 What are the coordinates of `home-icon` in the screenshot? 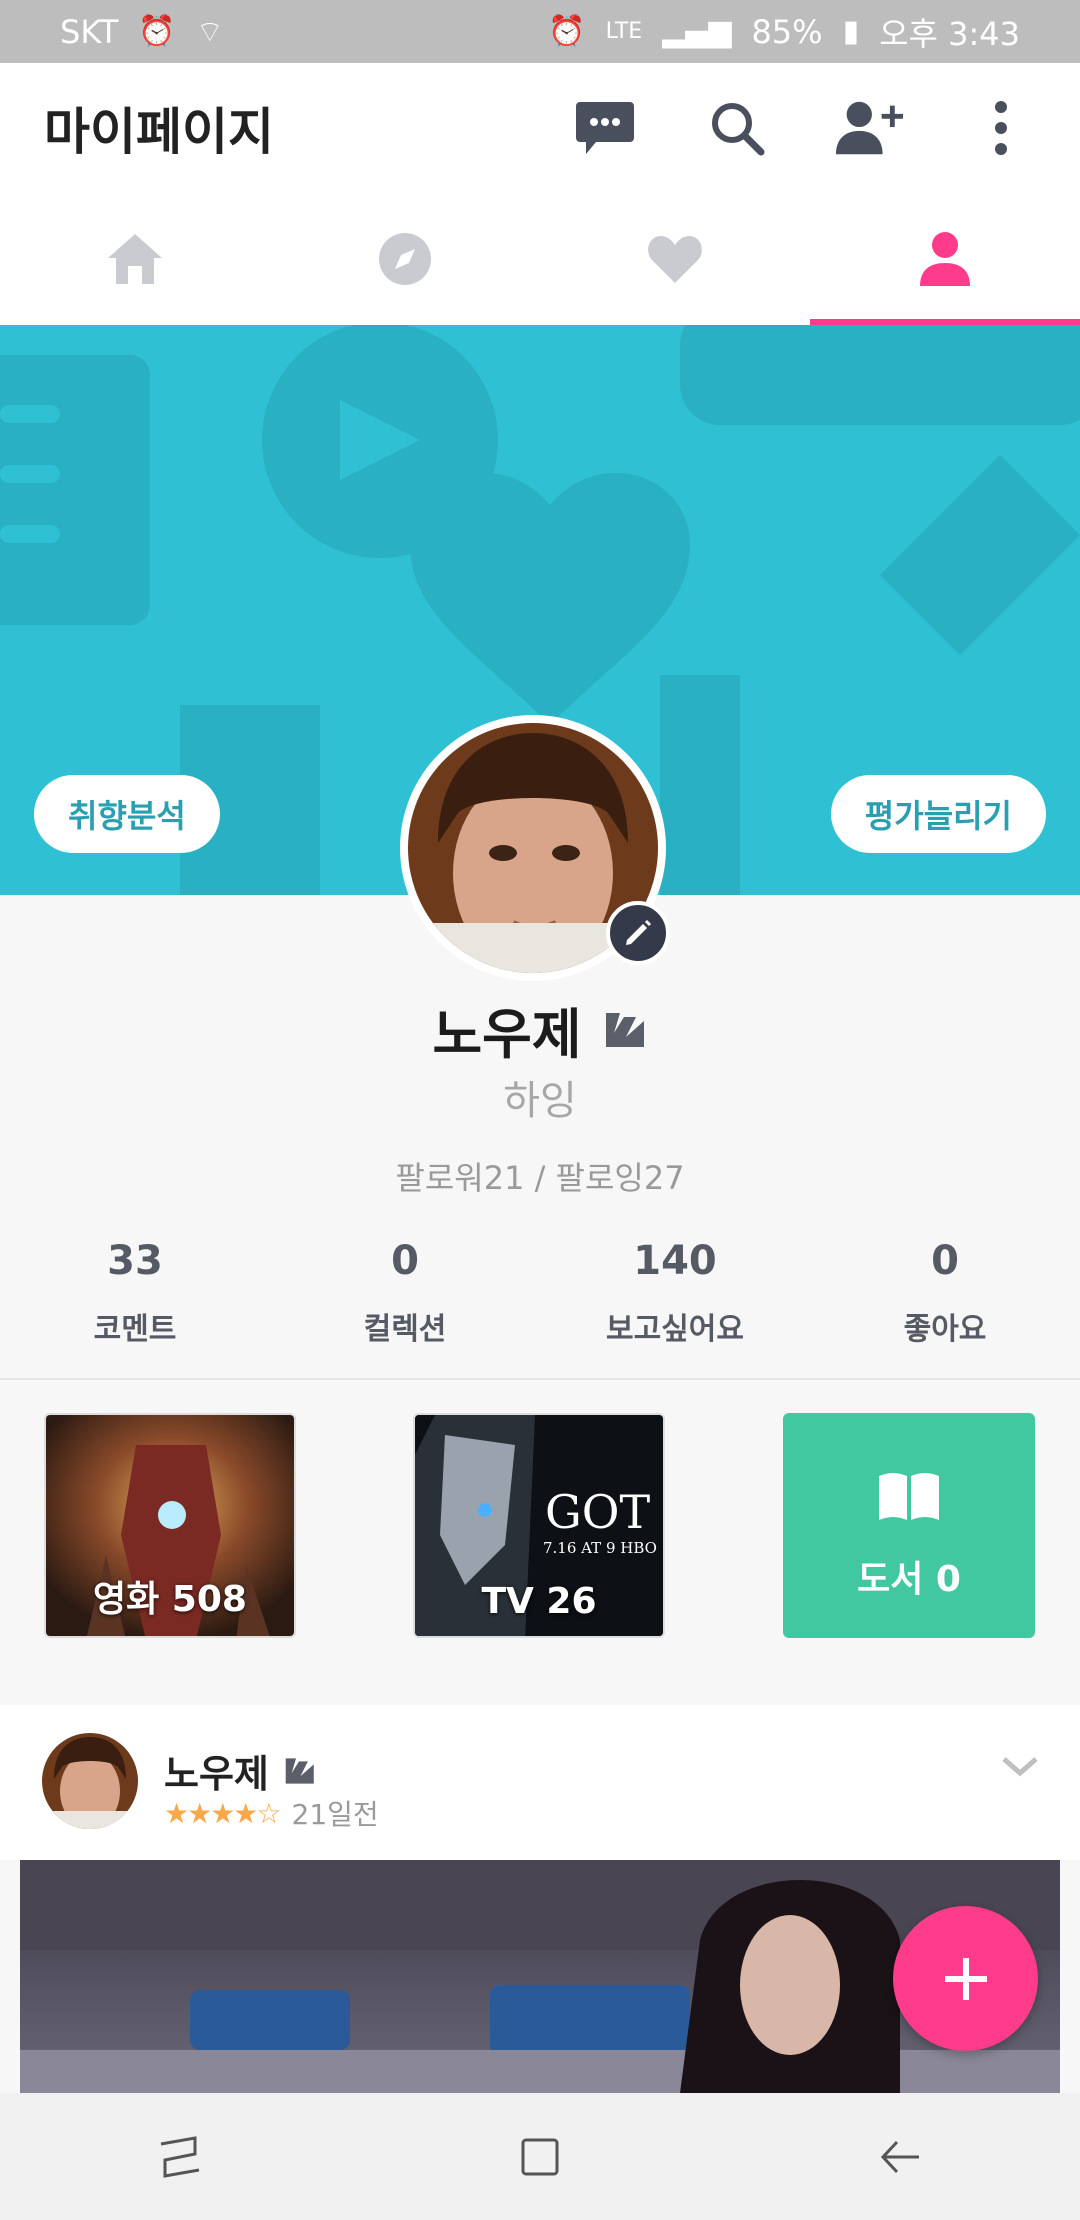 It's located at (135, 259).